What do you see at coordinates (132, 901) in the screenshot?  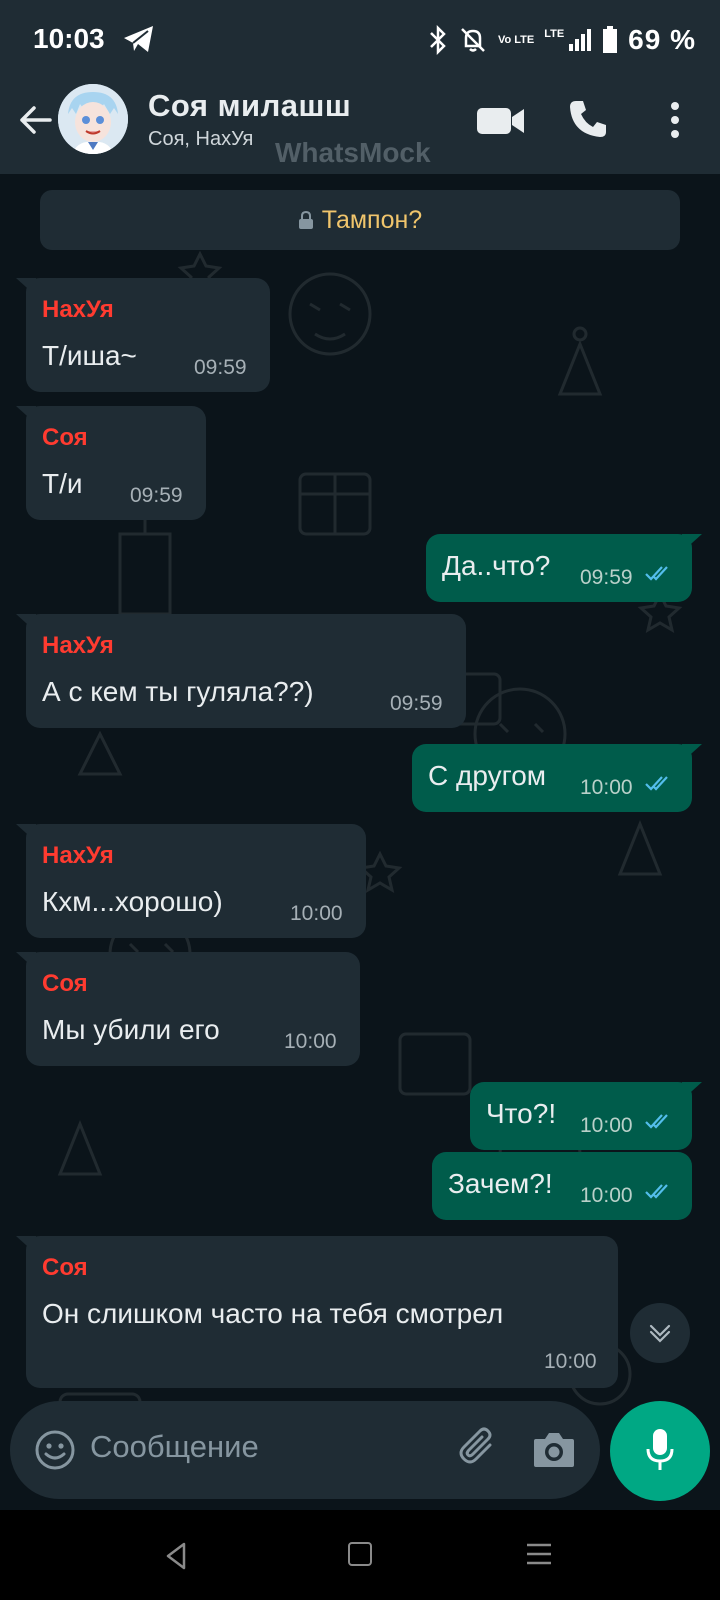 I see `message-text: Кхм...хорошо)` at bounding box center [132, 901].